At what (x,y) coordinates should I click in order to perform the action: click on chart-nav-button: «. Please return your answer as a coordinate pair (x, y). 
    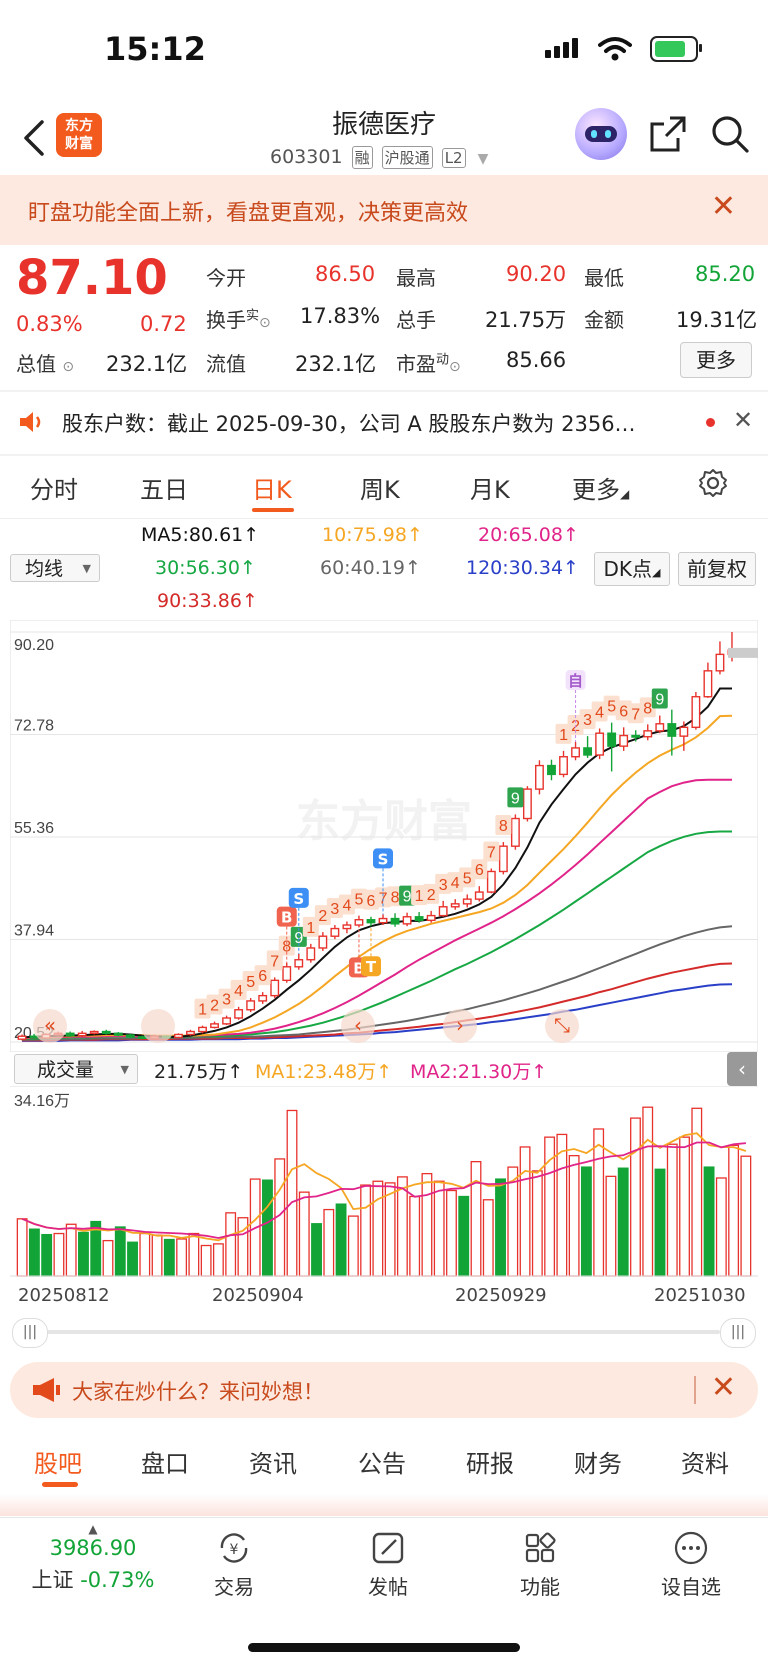
    Looking at the image, I should click on (50, 1026).